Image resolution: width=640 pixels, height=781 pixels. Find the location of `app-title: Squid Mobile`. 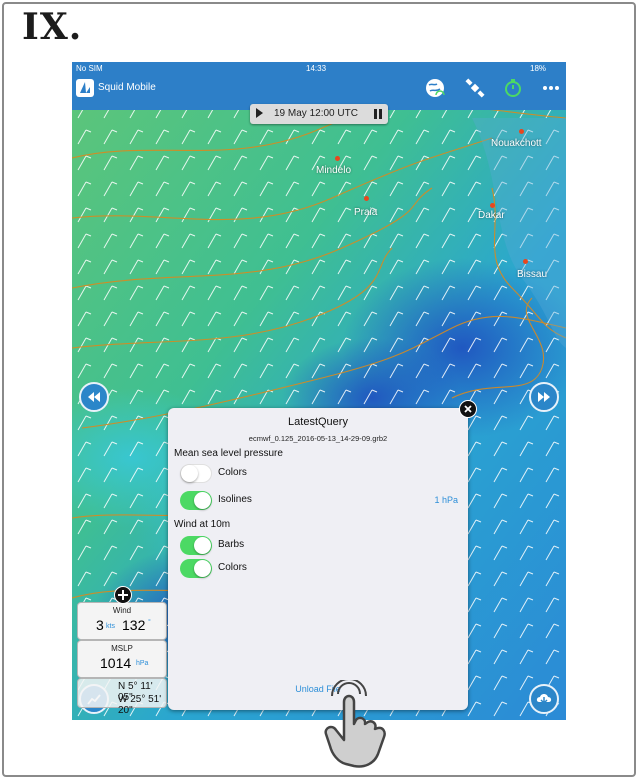

app-title: Squid Mobile is located at coordinates (127, 87).